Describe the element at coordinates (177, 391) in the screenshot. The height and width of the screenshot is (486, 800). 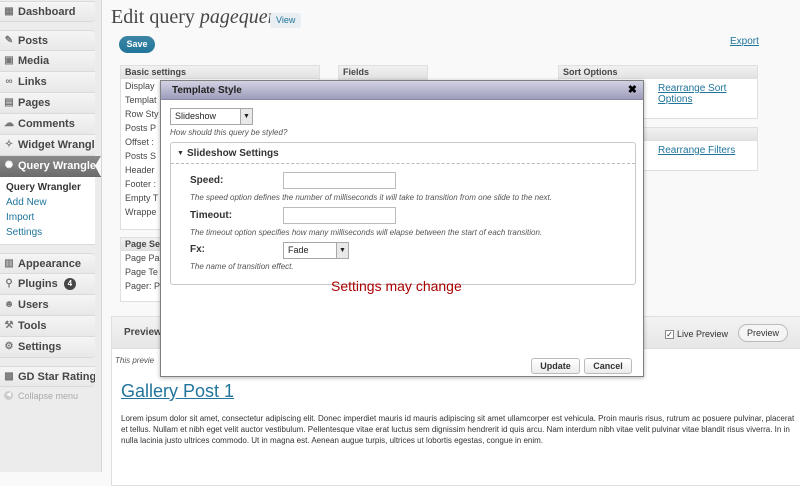
I see `preview-post-title: Gallery Post 1` at that location.